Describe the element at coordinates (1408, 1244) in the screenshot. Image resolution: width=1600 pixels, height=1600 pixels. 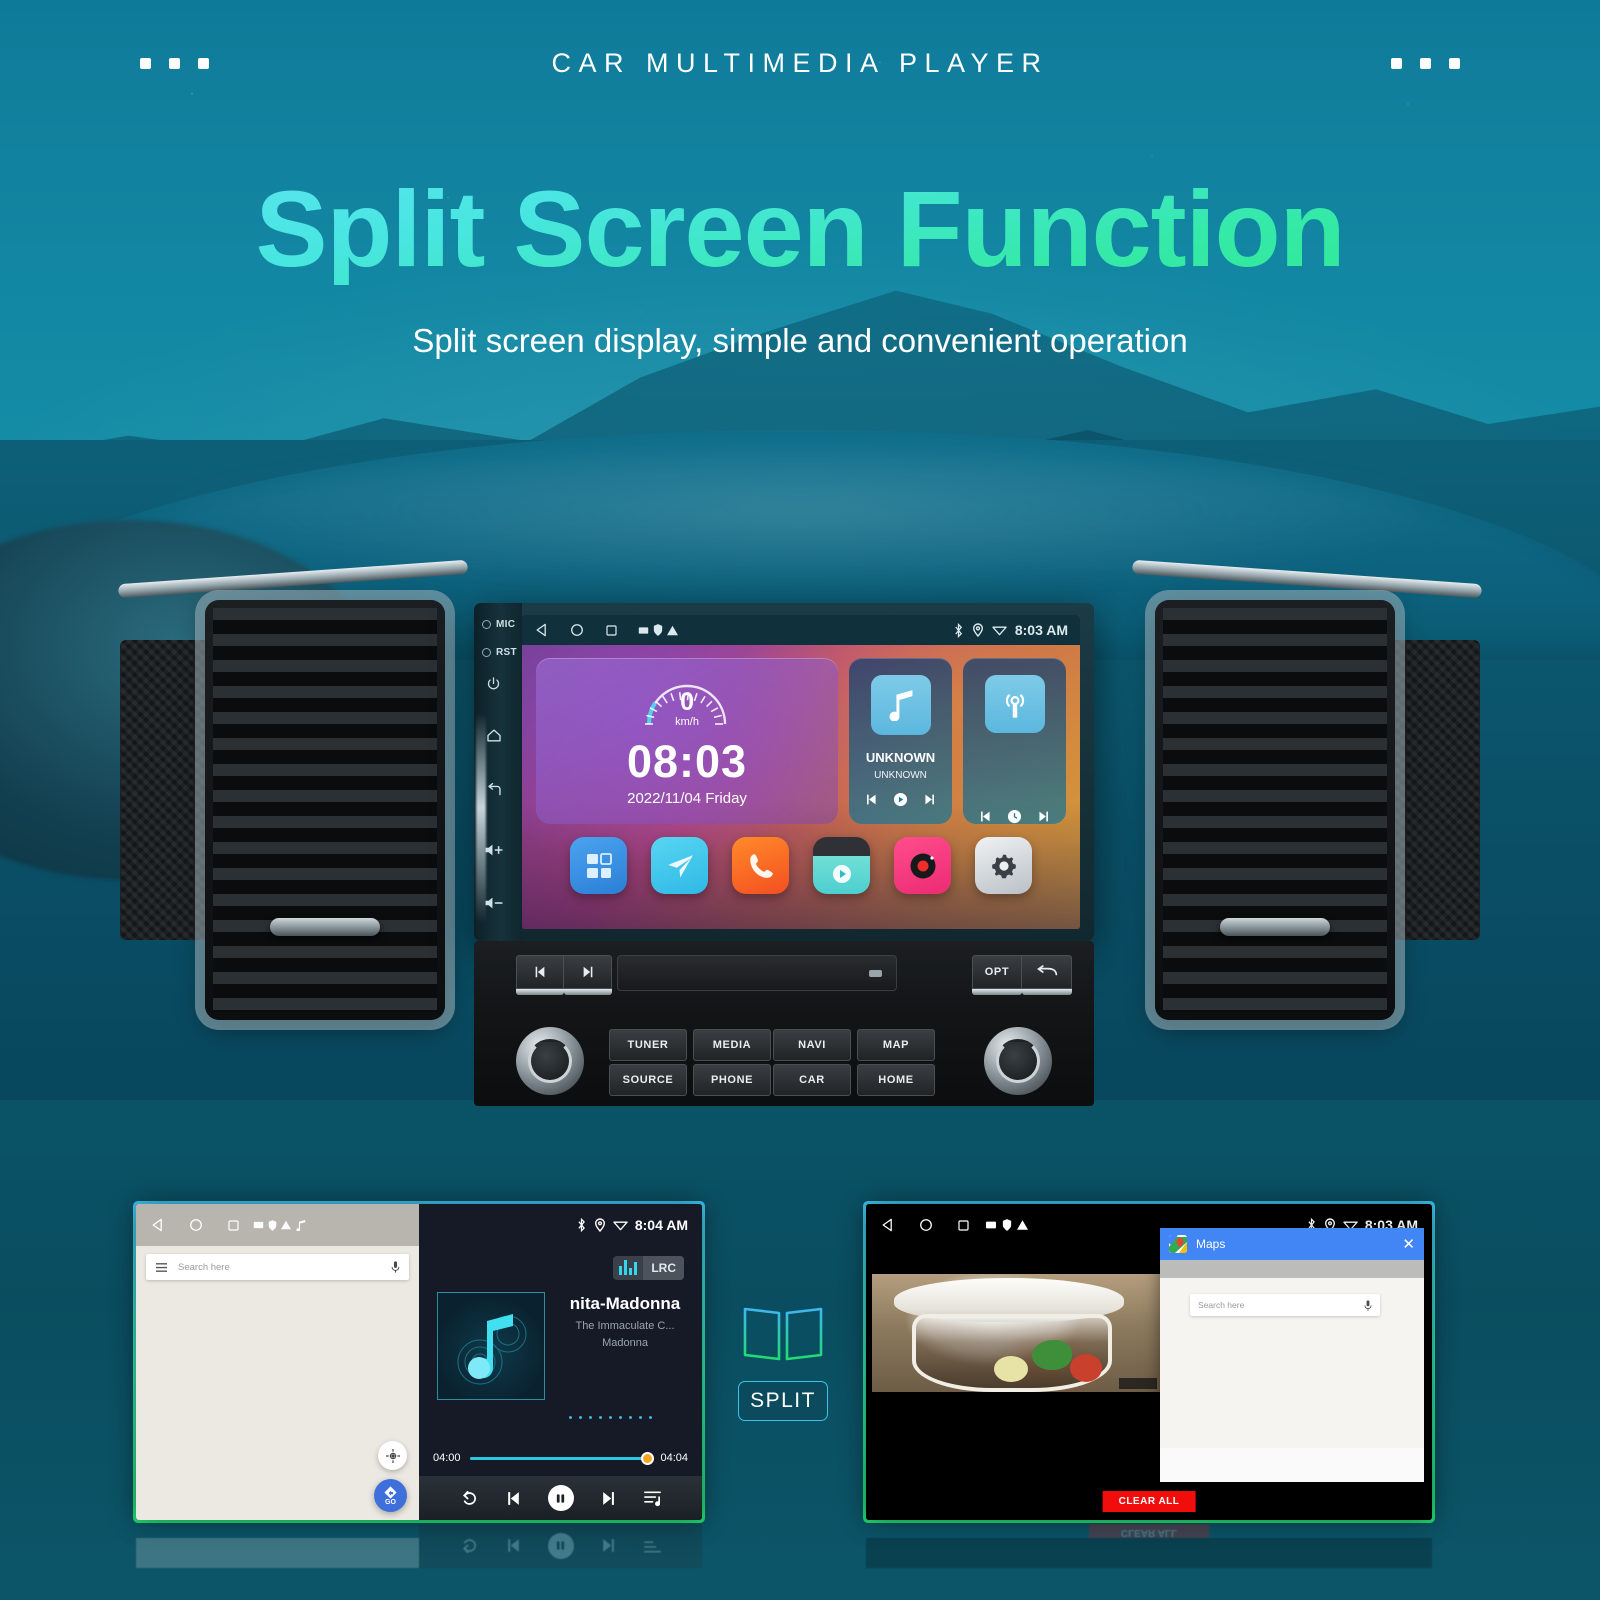
I see `close-x-icon: ✕` at that location.